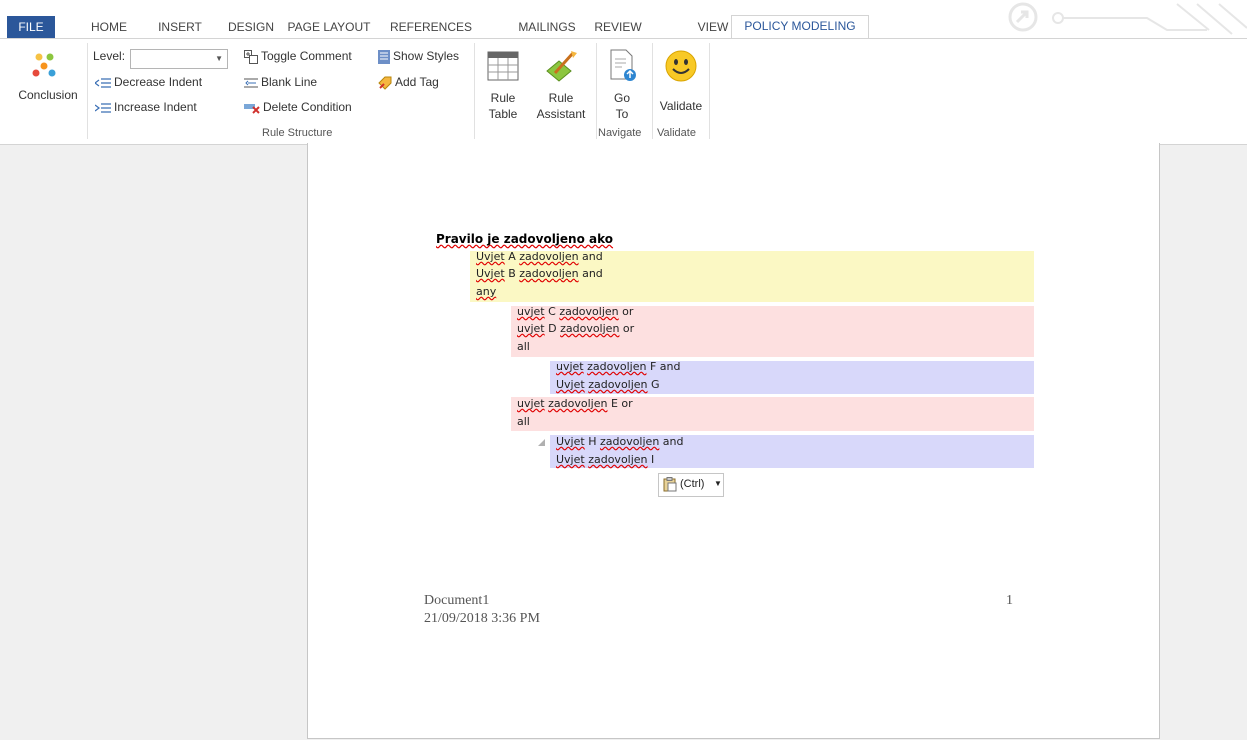 The image size is (1247, 740). I want to click on tab-review: REVIEW, so click(618, 27).